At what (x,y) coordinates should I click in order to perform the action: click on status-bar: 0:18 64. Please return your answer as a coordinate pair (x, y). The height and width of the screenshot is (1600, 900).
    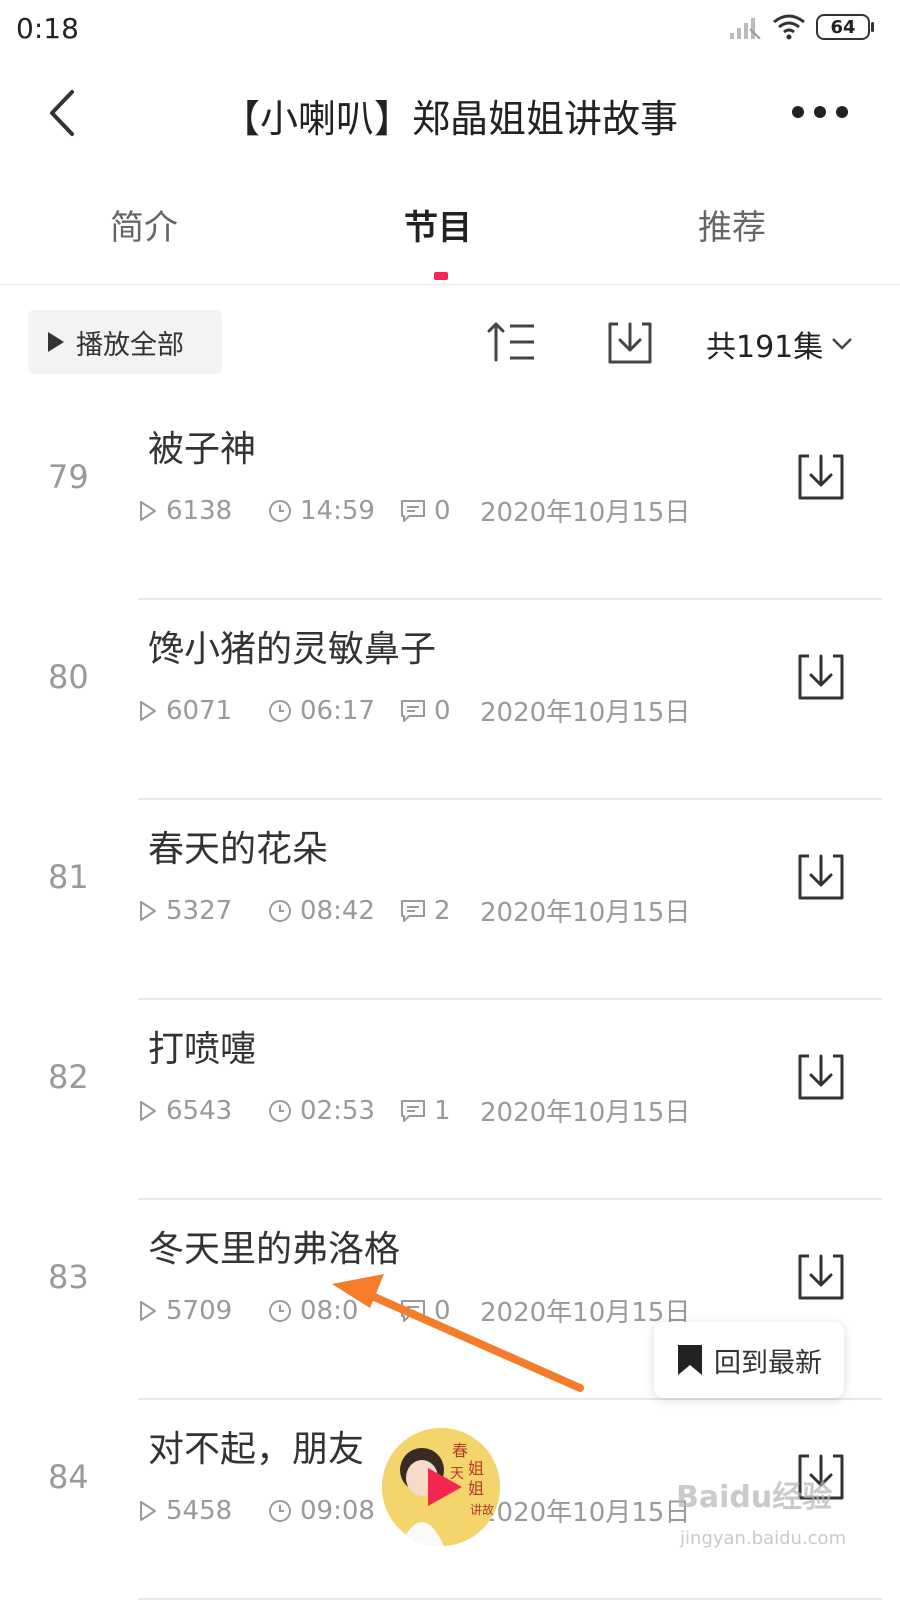
    Looking at the image, I should click on (450, 30).